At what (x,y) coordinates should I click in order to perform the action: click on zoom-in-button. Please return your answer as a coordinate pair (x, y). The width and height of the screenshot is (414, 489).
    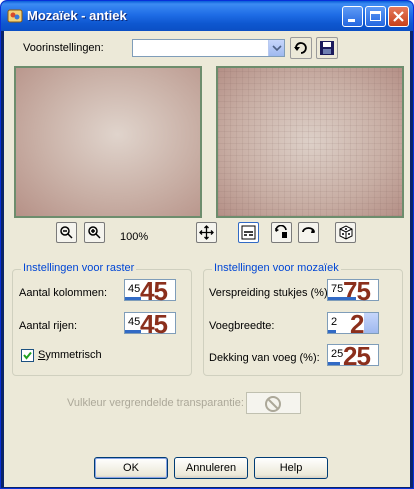
    Looking at the image, I should click on (94, 232).